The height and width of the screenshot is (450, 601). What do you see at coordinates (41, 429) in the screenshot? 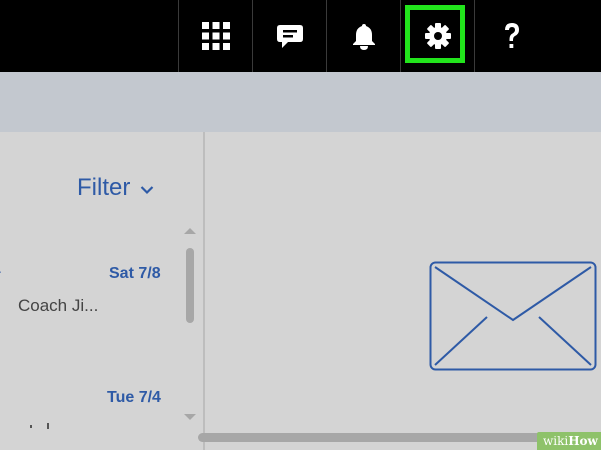
I see `truncated-text-mark` at bounding box center [41, 429].